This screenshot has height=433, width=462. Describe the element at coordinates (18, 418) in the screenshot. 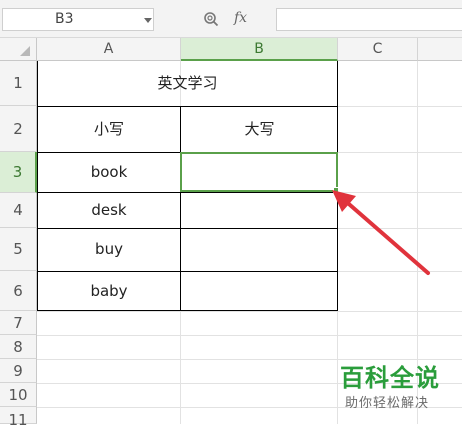

I see `row-header-11: 11` at that location.